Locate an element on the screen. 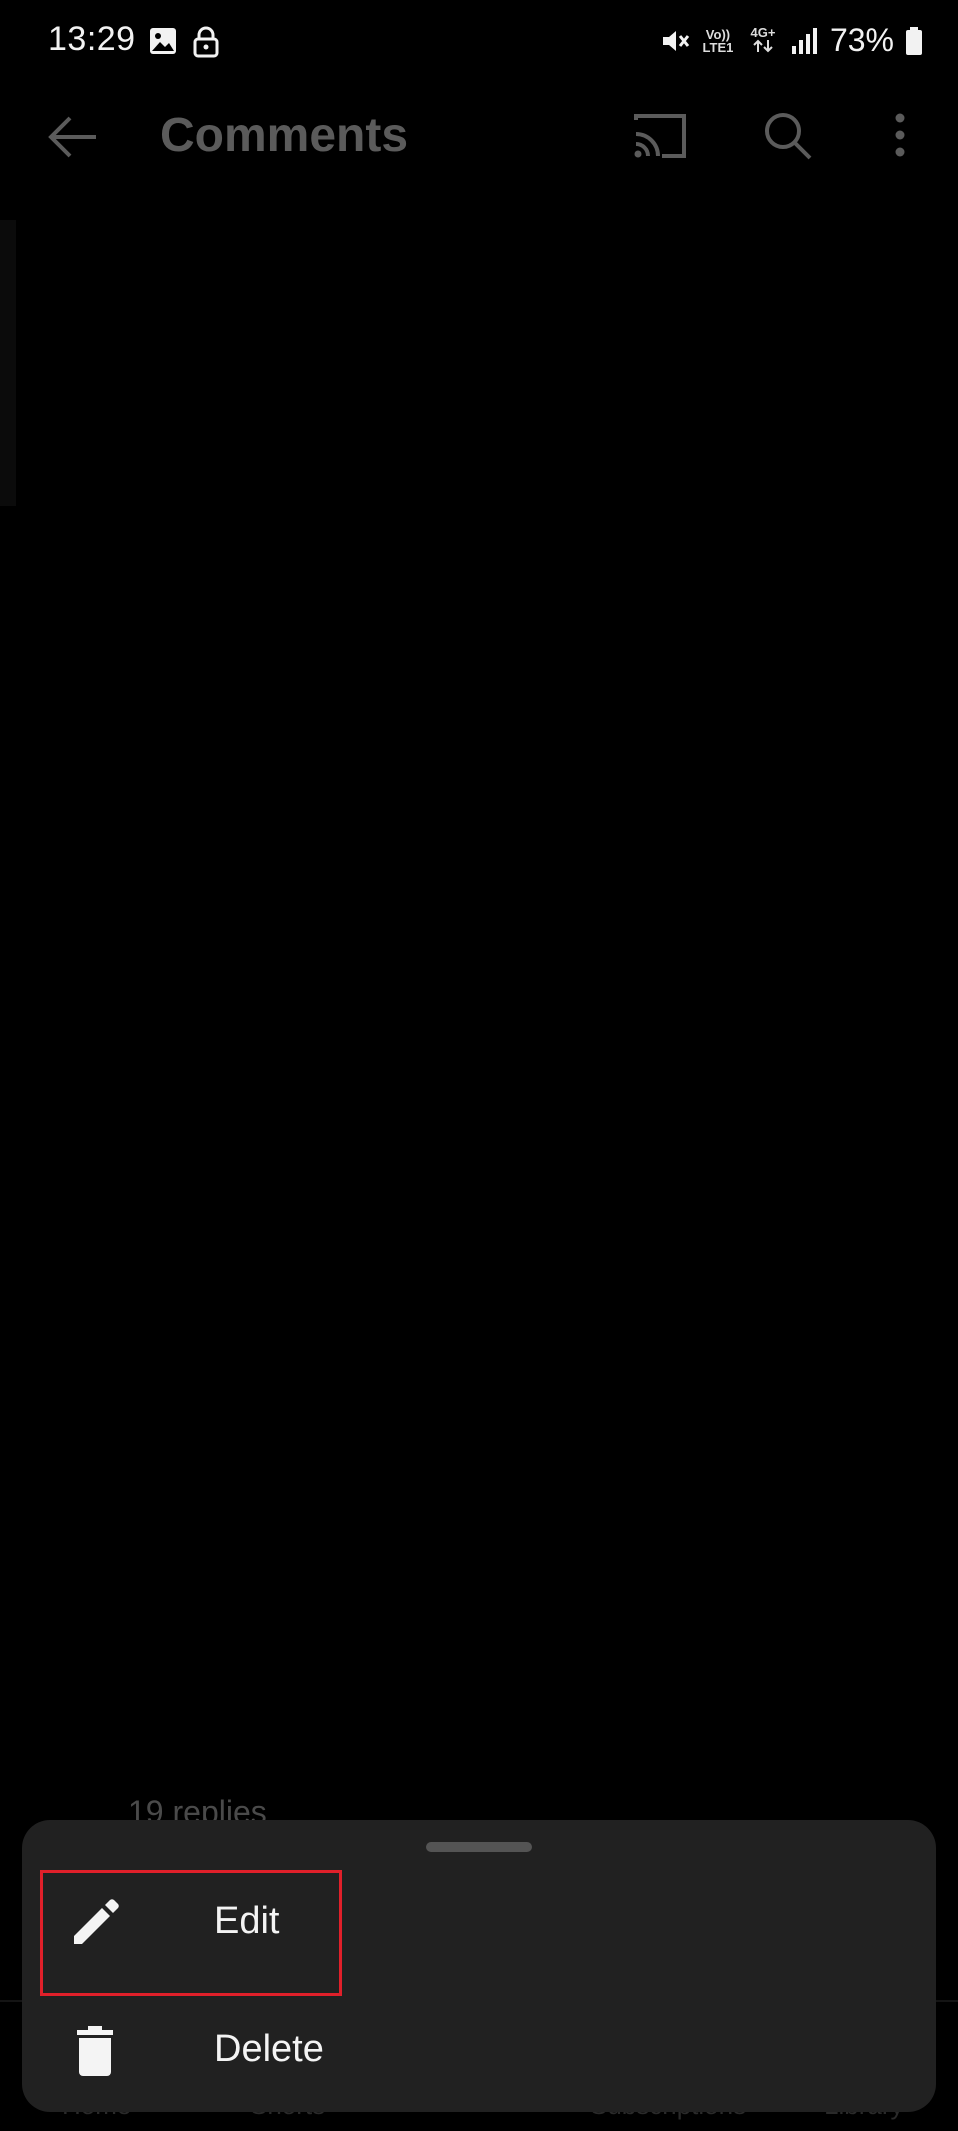 The height and width of the screenshot is (2131, 958). status-time: 13:29 is located at coordinates (92, 39).